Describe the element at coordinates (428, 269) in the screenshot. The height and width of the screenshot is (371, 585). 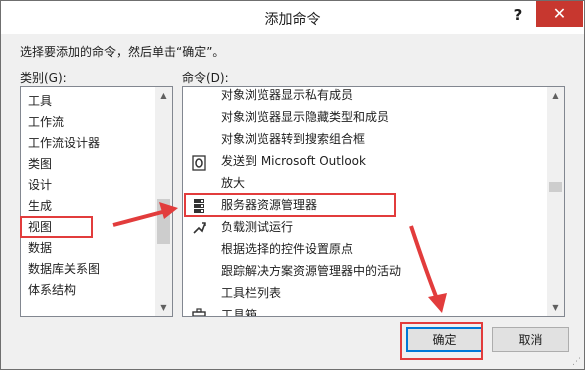
I see `arrow-to-ok` at that location.